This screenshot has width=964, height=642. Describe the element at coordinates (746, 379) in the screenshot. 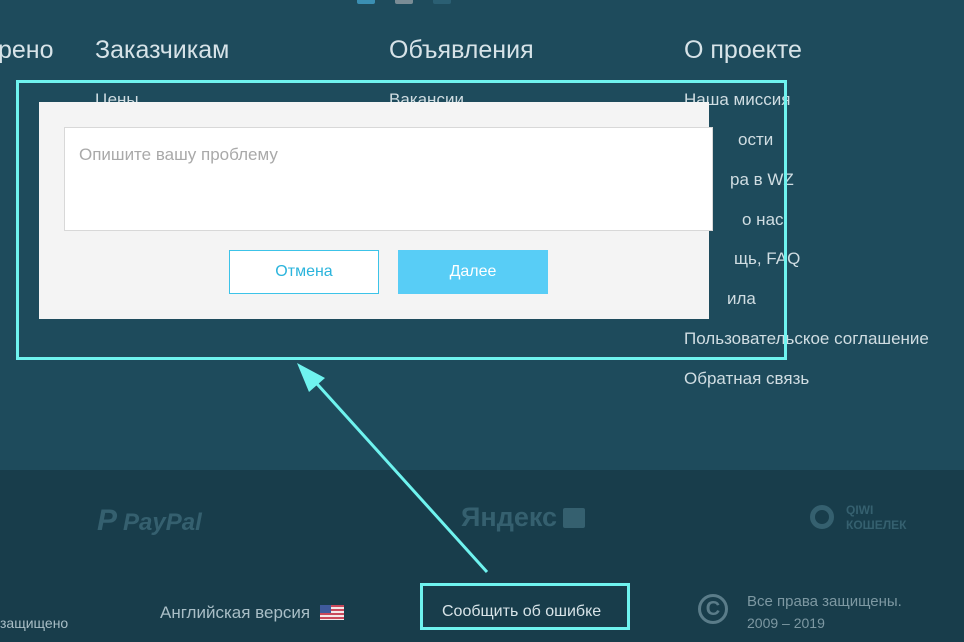

I see `link-feedback: Обратная связь` at that location.